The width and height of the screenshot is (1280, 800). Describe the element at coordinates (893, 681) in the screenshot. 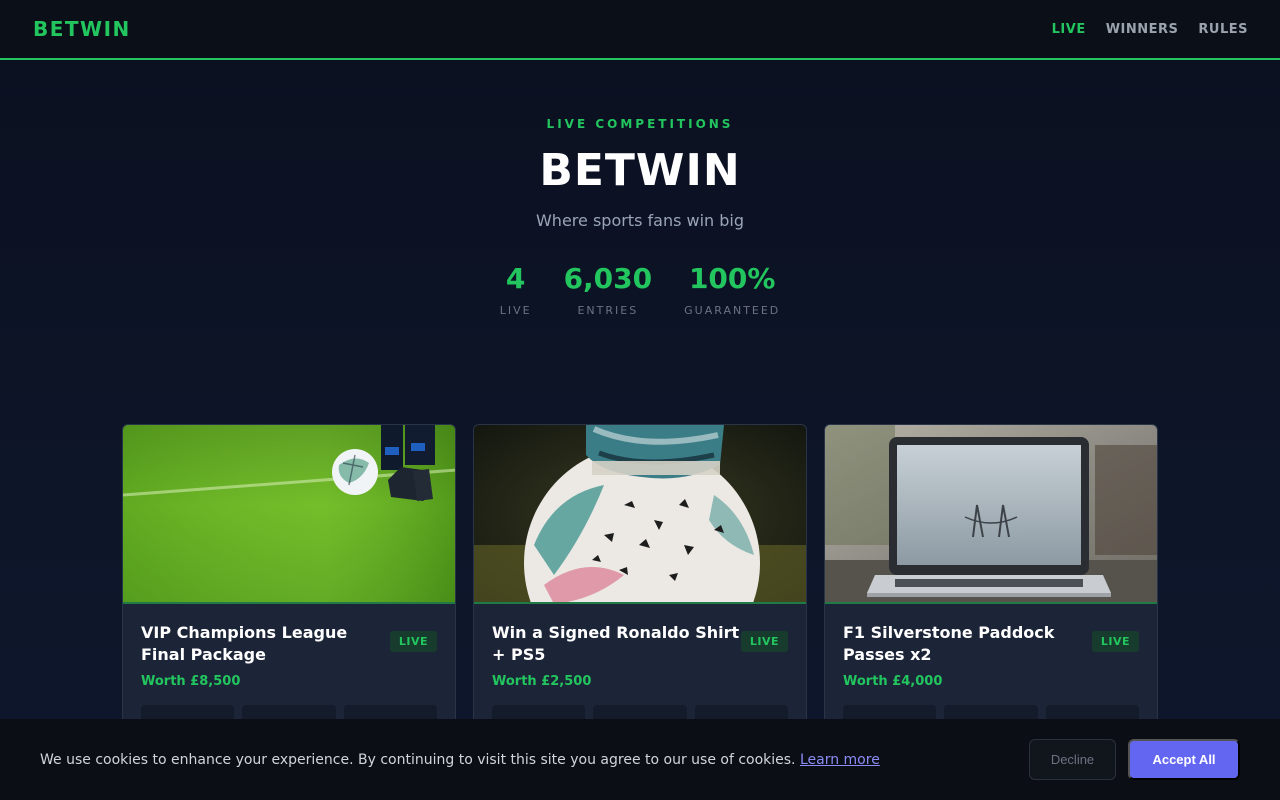

I see `card-worth: Worth £4,000` at that location.